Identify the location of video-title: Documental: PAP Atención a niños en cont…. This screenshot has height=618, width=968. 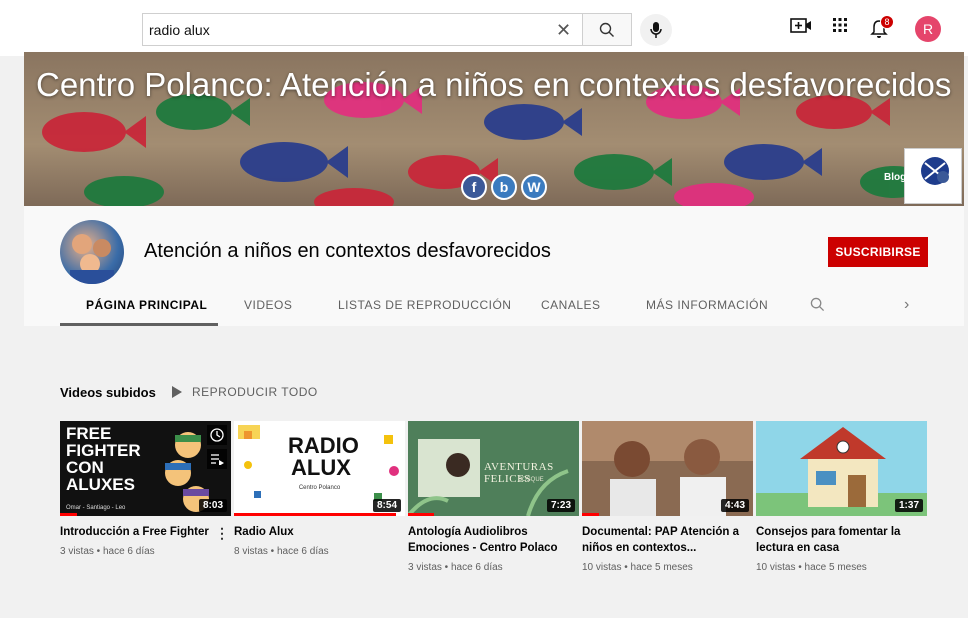
(667, 540).